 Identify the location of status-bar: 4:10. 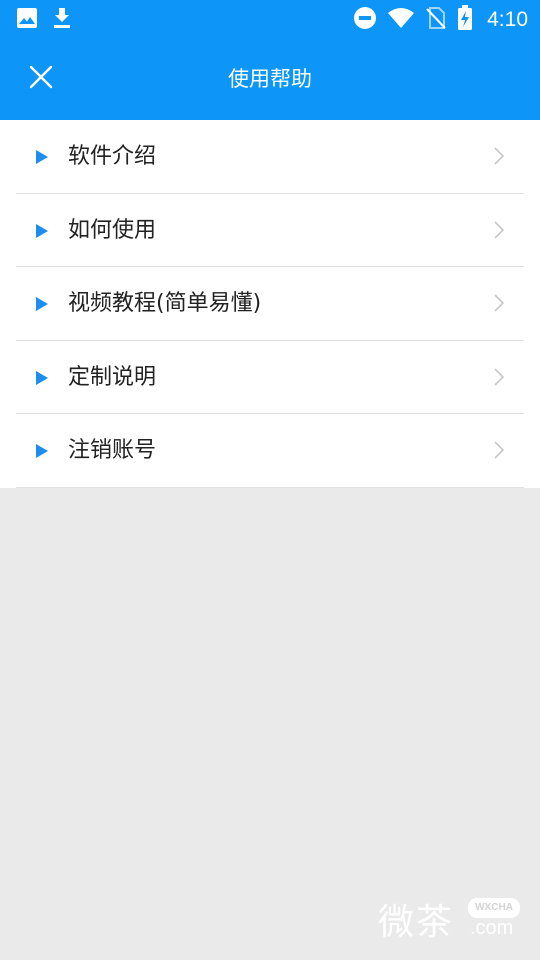
(270, 19).